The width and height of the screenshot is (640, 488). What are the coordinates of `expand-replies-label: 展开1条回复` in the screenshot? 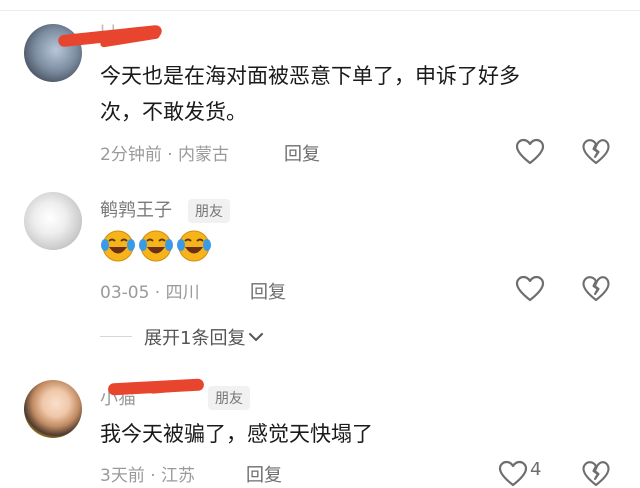 It's located at (195, 338).